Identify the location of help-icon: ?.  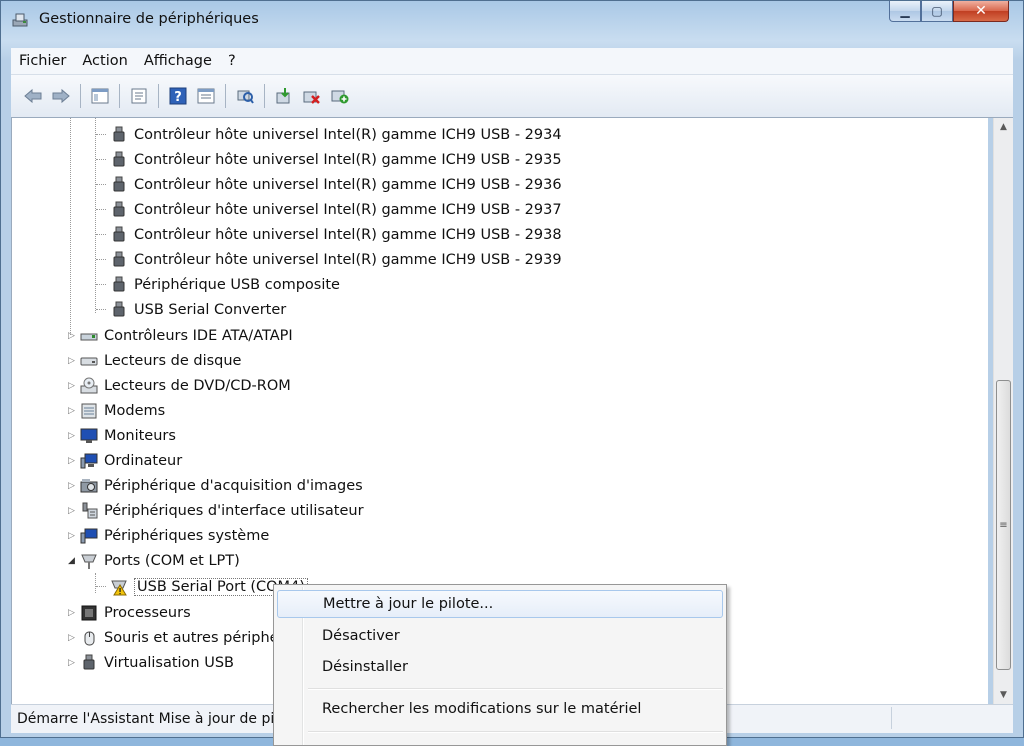
(178, 96).